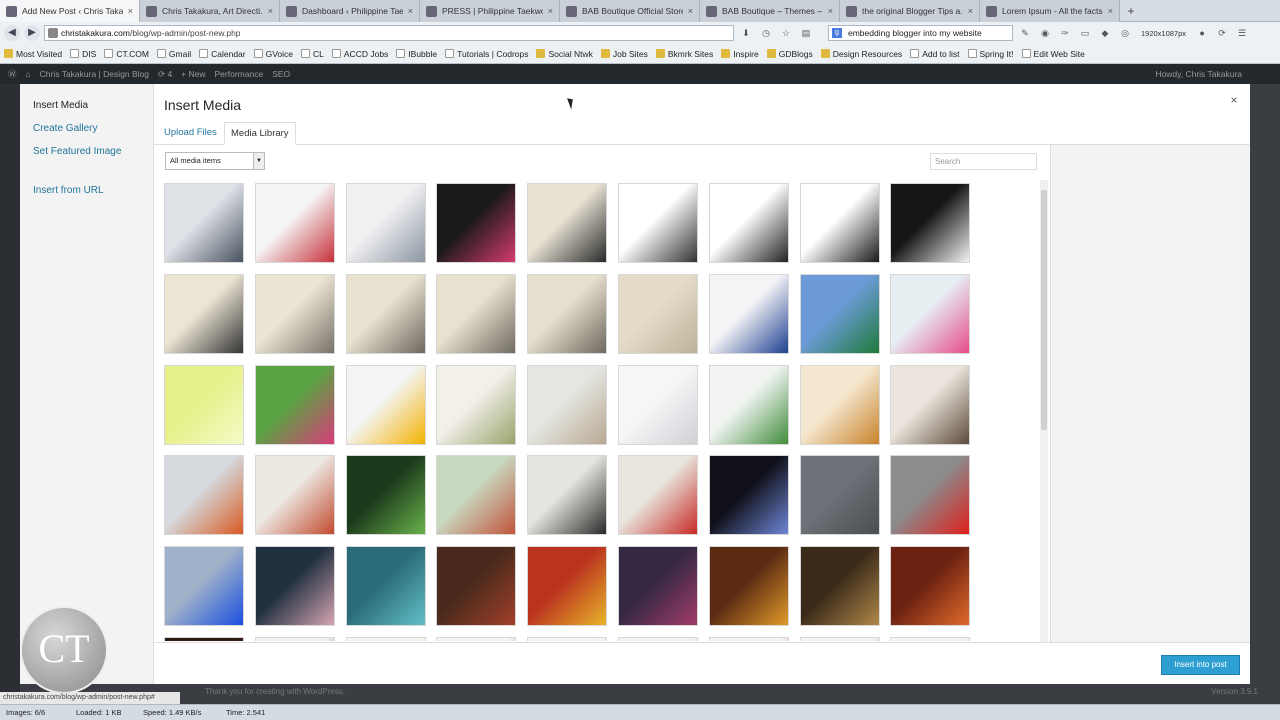 Image resolution: width=1280 pixels, height=720 pixels. I want to click on new-tab-icon: +, so click(1131, 10).